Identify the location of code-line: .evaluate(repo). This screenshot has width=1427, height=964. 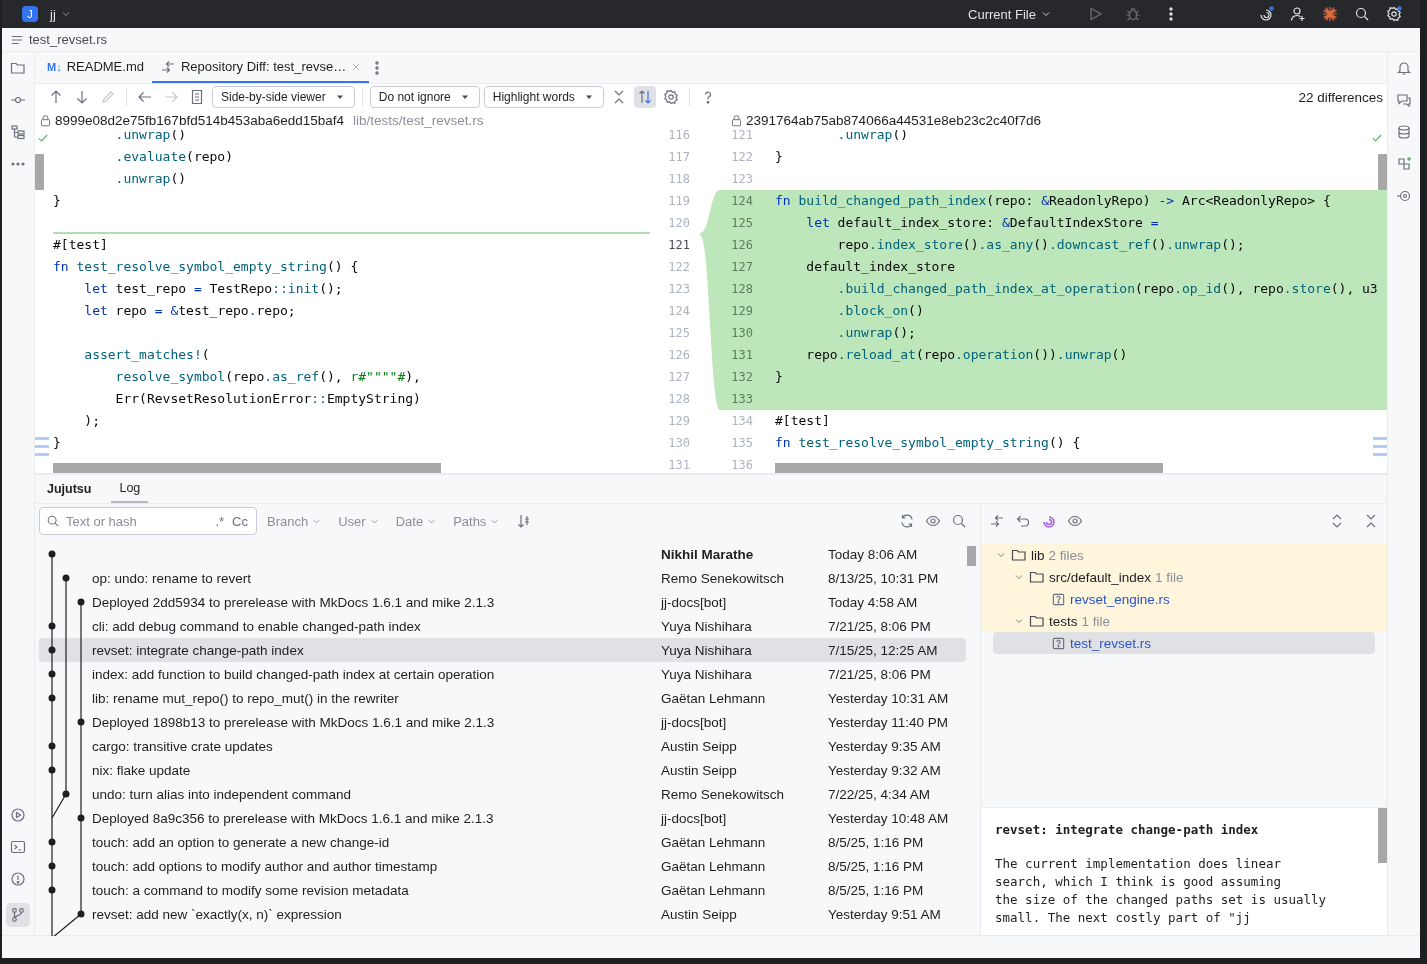
(174, 157).